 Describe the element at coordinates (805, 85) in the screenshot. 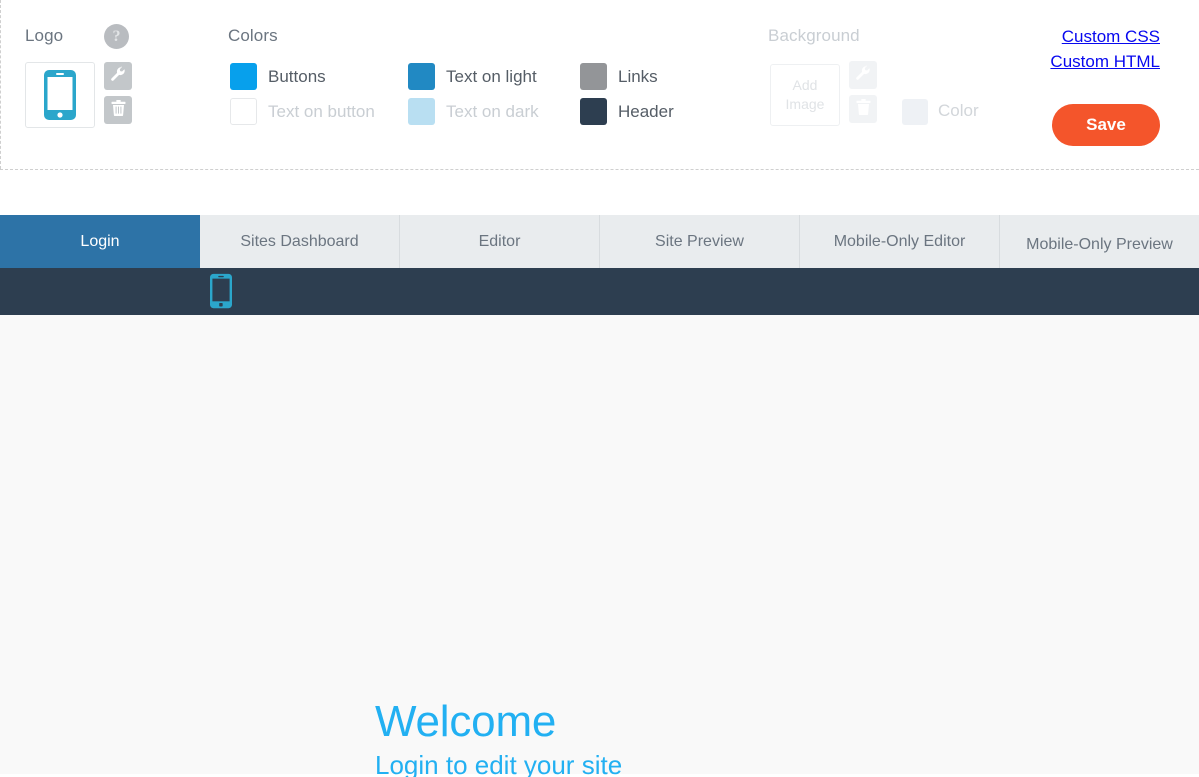

I see `add-image-line1: Add` at that location.